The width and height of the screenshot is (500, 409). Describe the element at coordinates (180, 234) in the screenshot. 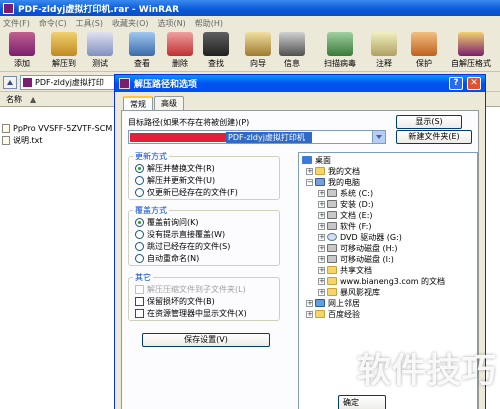

I see `radio-overwrite-silent: 没有提示直接覆盖(W)` at that location.